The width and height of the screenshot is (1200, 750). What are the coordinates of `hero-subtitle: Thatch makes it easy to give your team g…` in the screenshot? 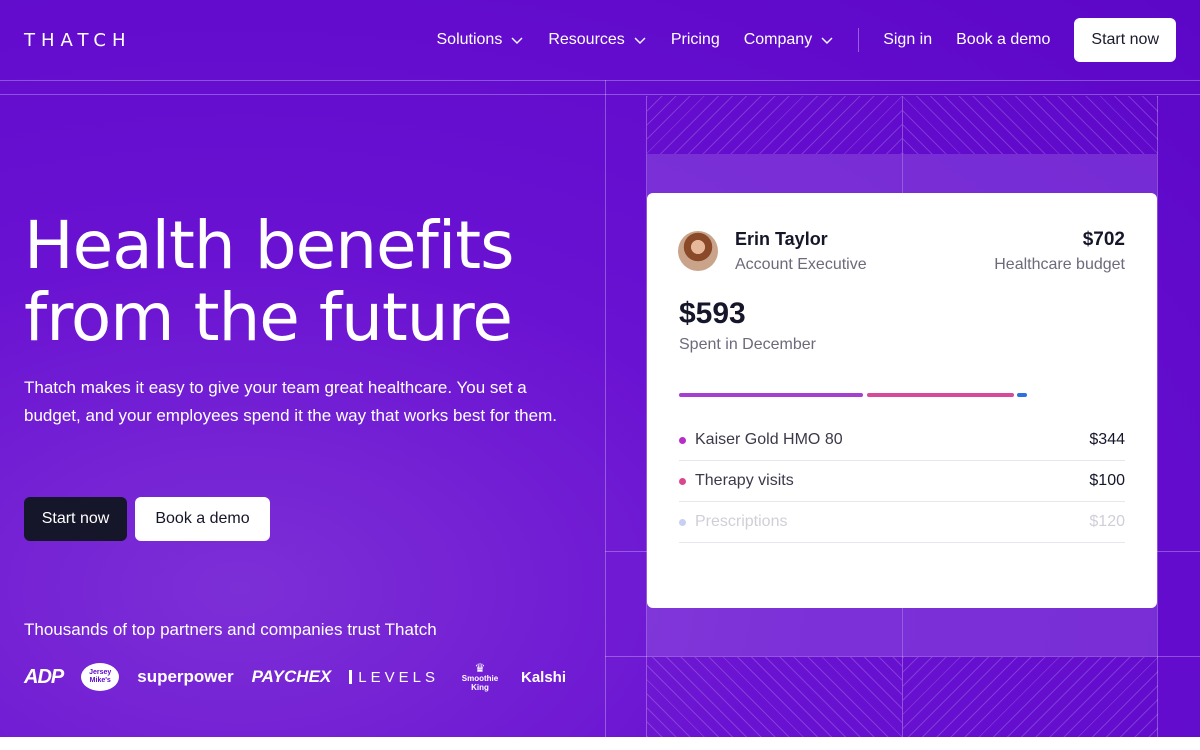 It's located at (290, 401).